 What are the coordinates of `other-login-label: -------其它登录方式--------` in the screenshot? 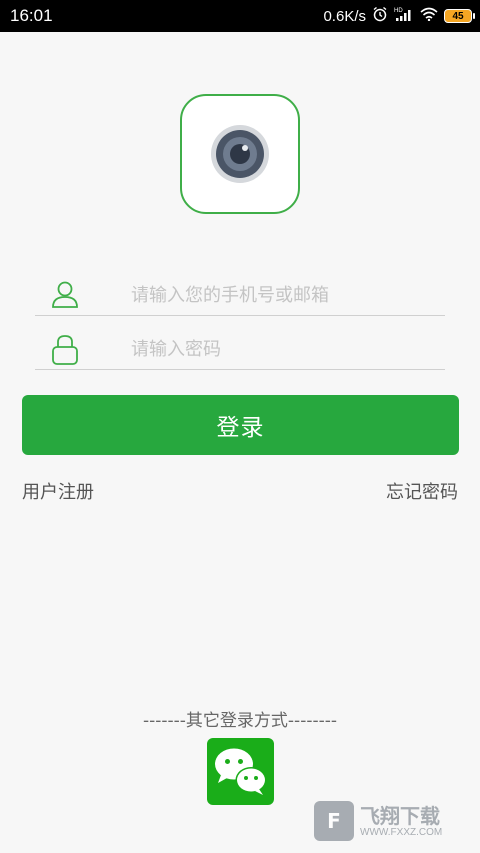 It's located at (239, 721).